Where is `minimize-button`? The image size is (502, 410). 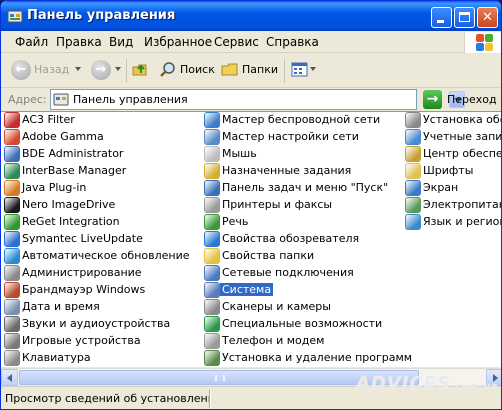
minimize-button is located at coordinates (441, 17).